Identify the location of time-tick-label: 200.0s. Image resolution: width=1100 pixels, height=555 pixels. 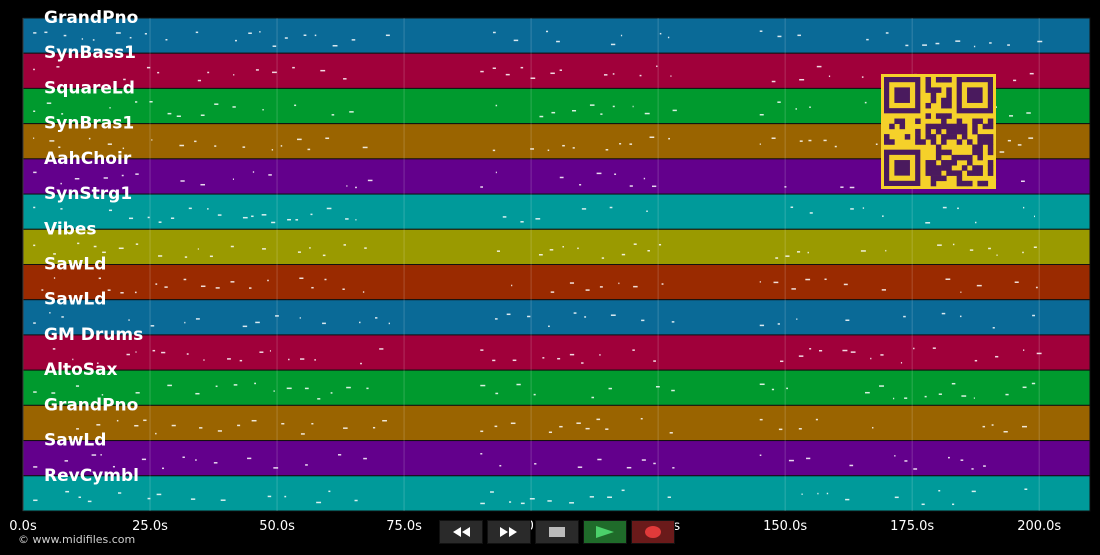
(1039, 526).